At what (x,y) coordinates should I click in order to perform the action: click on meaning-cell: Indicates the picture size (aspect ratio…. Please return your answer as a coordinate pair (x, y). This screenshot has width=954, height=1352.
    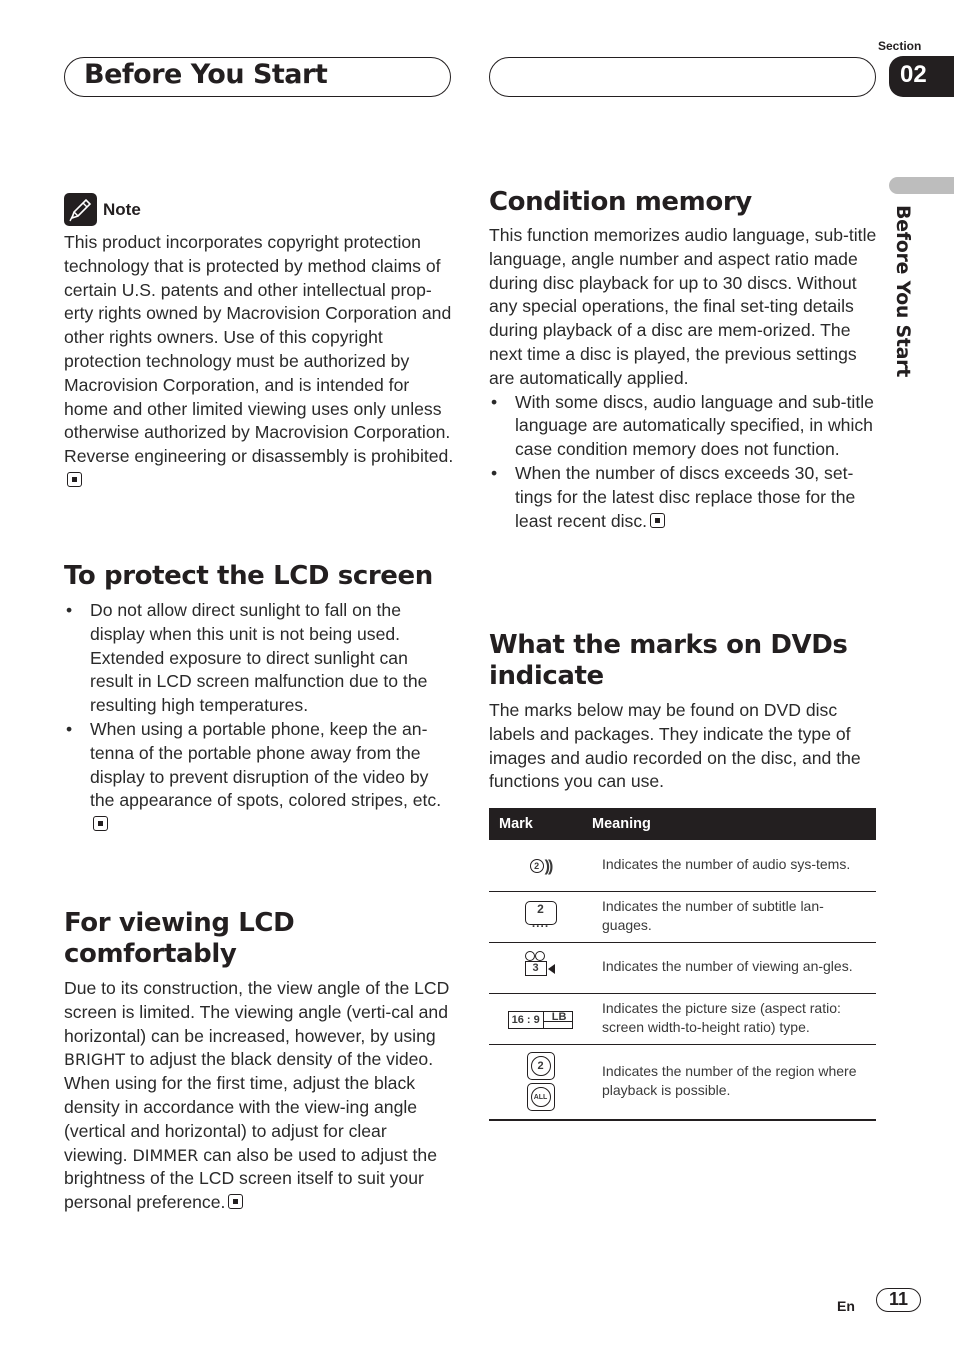
    Looking at the image, I should click on (734, 1019).